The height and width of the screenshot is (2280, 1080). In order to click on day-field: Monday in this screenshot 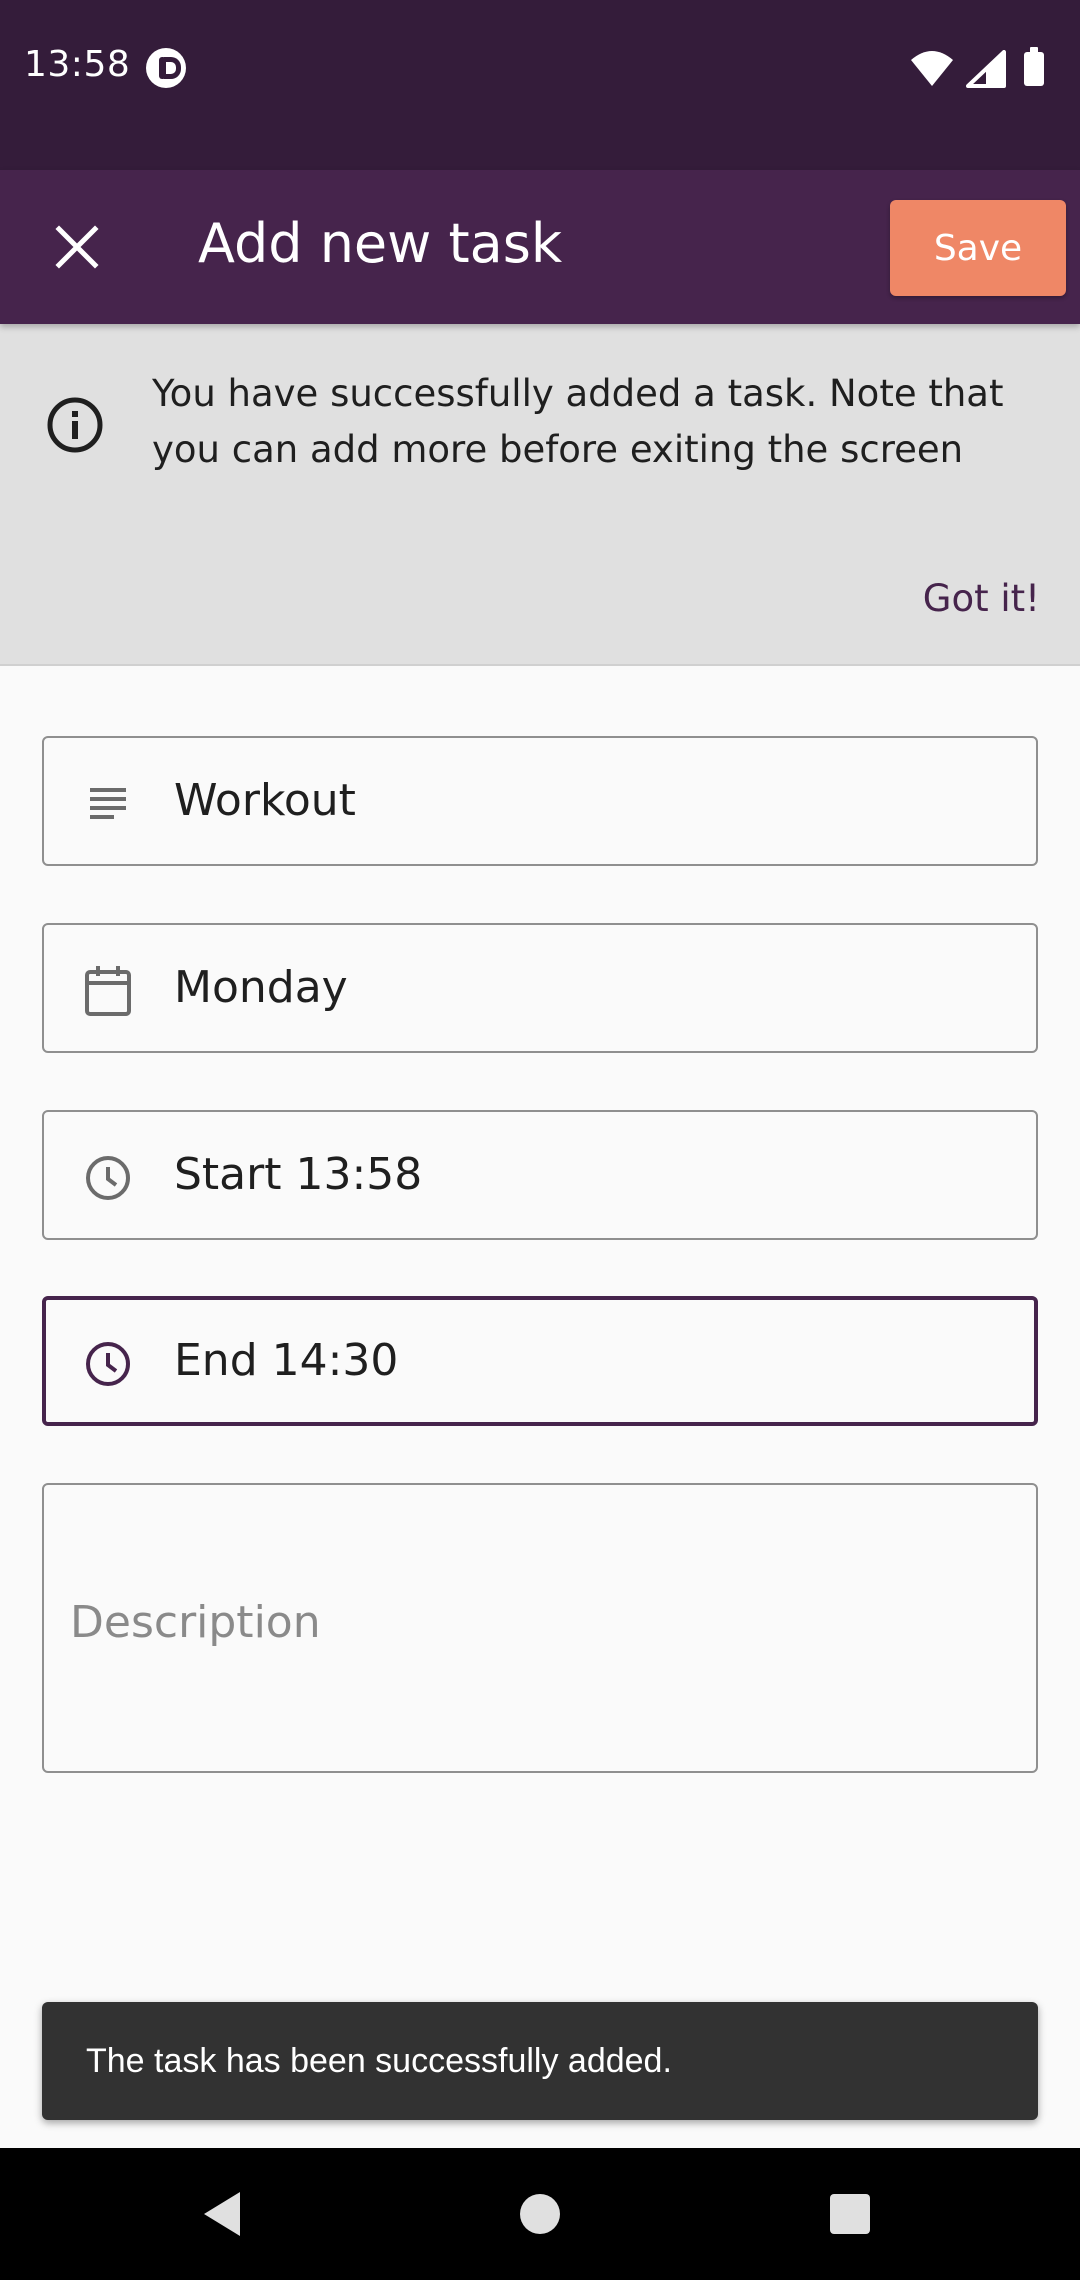, I will do `click(540, 988)`.